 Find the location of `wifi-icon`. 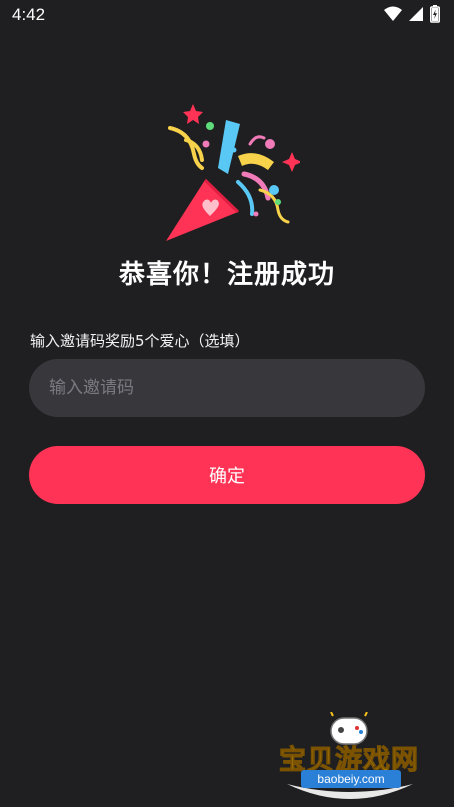

wifi-icon is located at coordinates (393, 14).